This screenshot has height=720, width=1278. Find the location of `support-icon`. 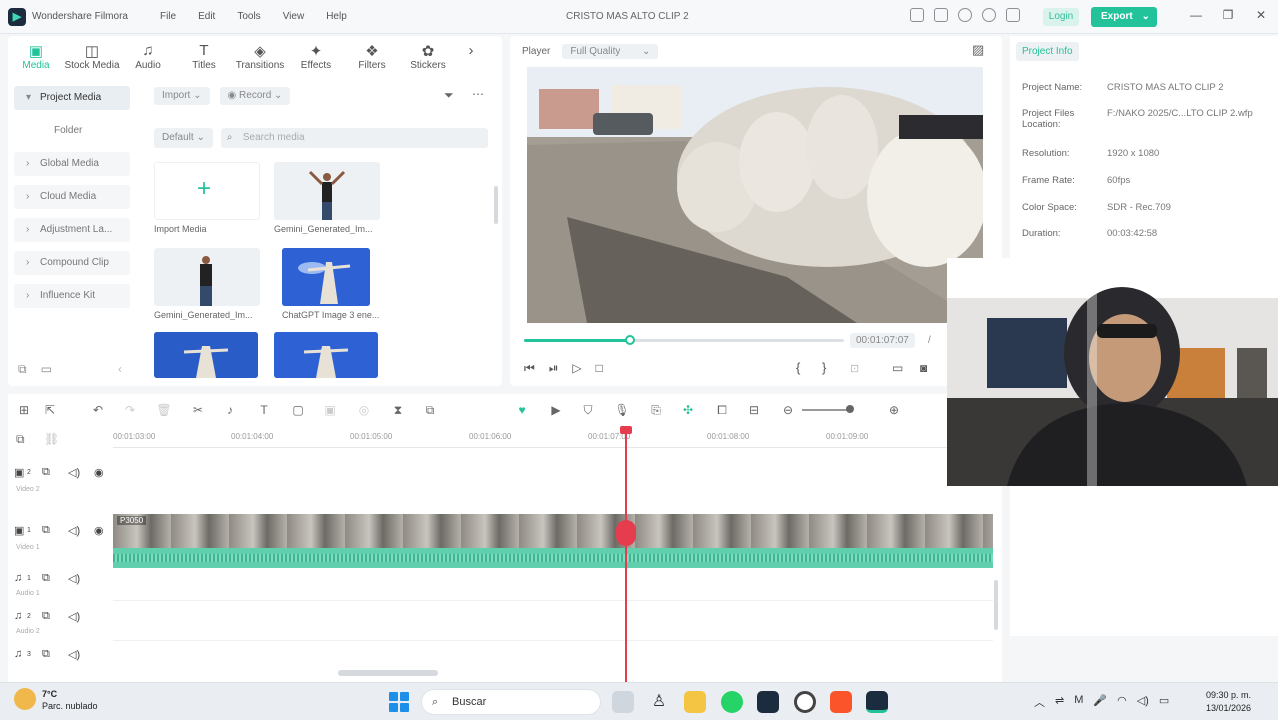

support-icon is located at coordinates (989, 15).